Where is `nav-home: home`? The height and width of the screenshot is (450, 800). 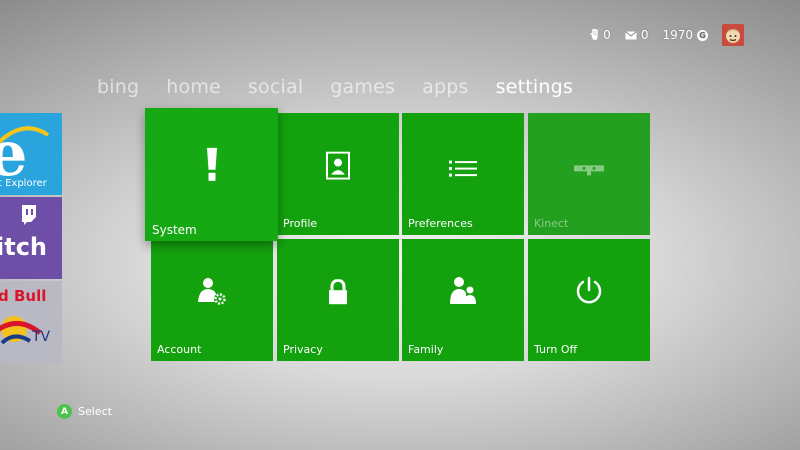 nav-home: home is located at coordinates (193, 87).